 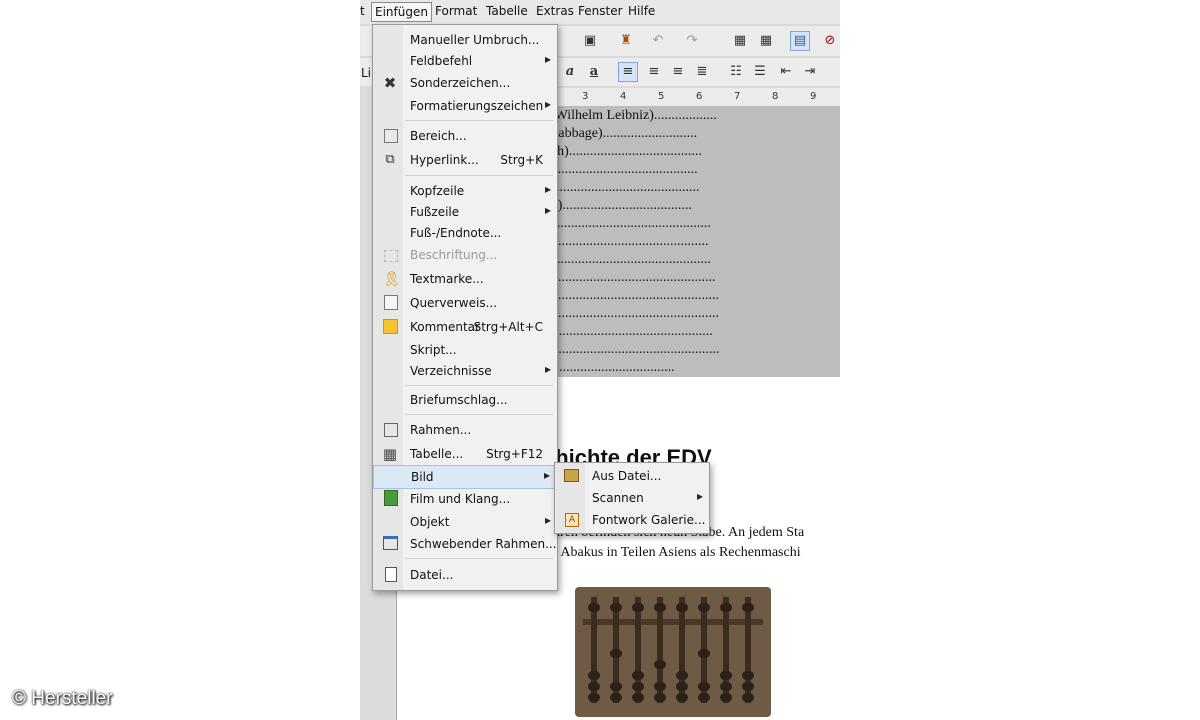 What do you see at coordinates (736, 72) in the screenshot?
I see `numbered-list-icon: ☷` at bounding box center [736, 72].